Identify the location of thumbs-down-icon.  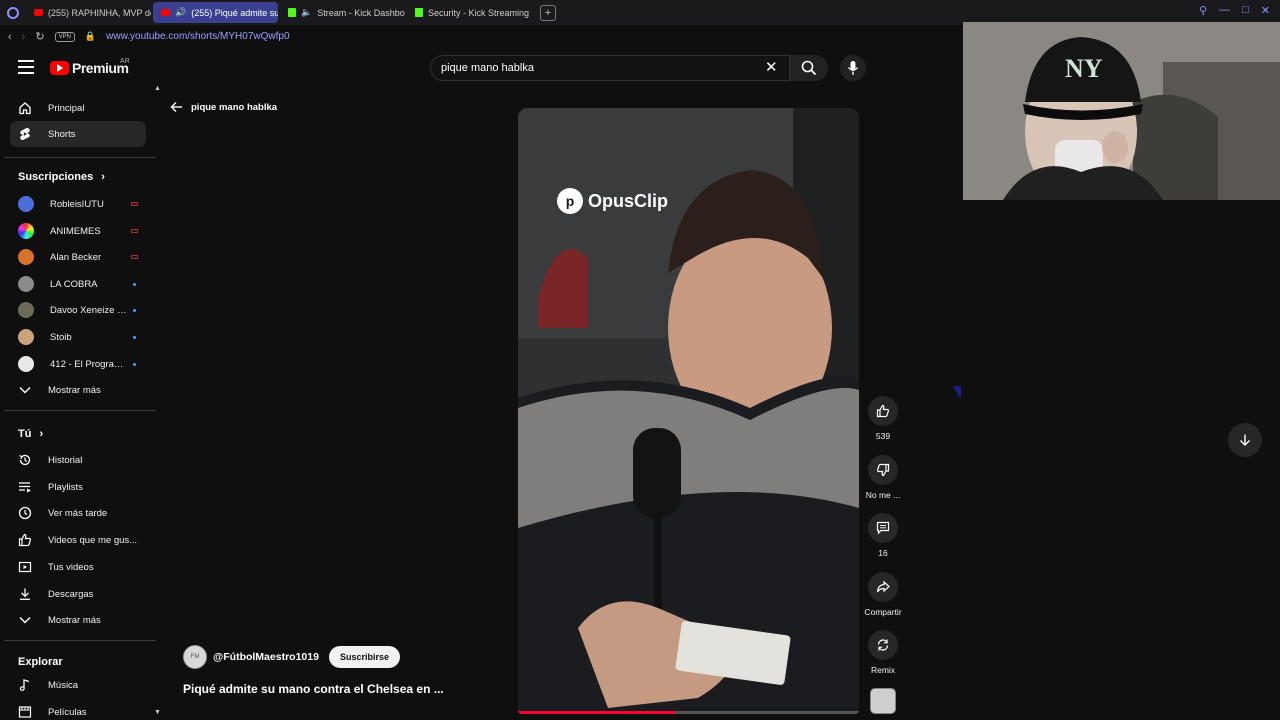
(883, 470).